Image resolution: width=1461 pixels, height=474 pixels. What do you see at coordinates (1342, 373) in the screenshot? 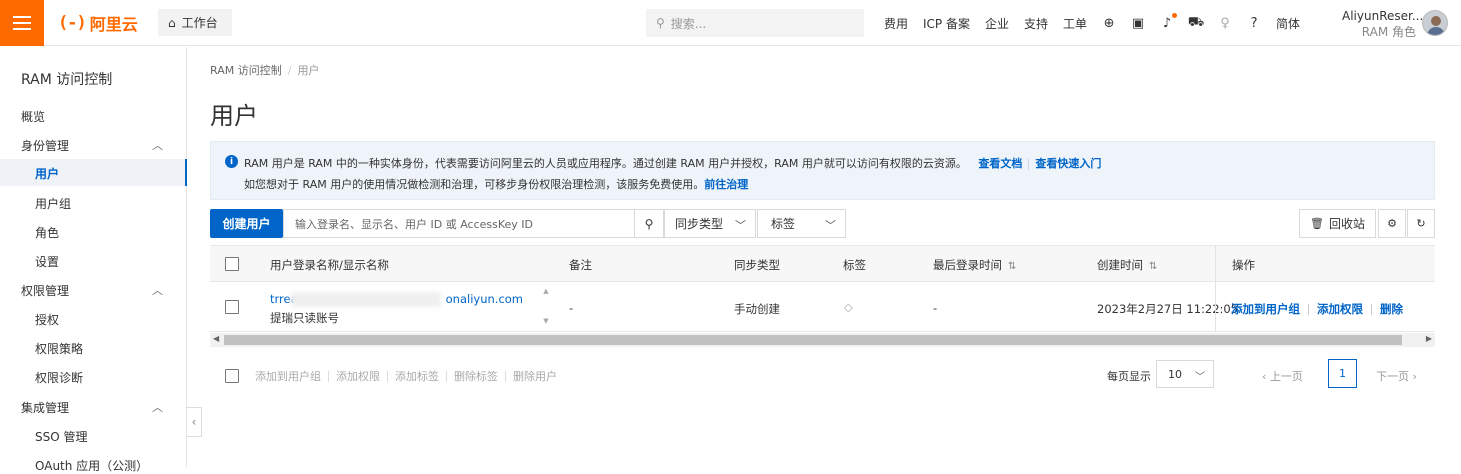
I see `page-number-1: 1` at bounding box center [1342, 373].